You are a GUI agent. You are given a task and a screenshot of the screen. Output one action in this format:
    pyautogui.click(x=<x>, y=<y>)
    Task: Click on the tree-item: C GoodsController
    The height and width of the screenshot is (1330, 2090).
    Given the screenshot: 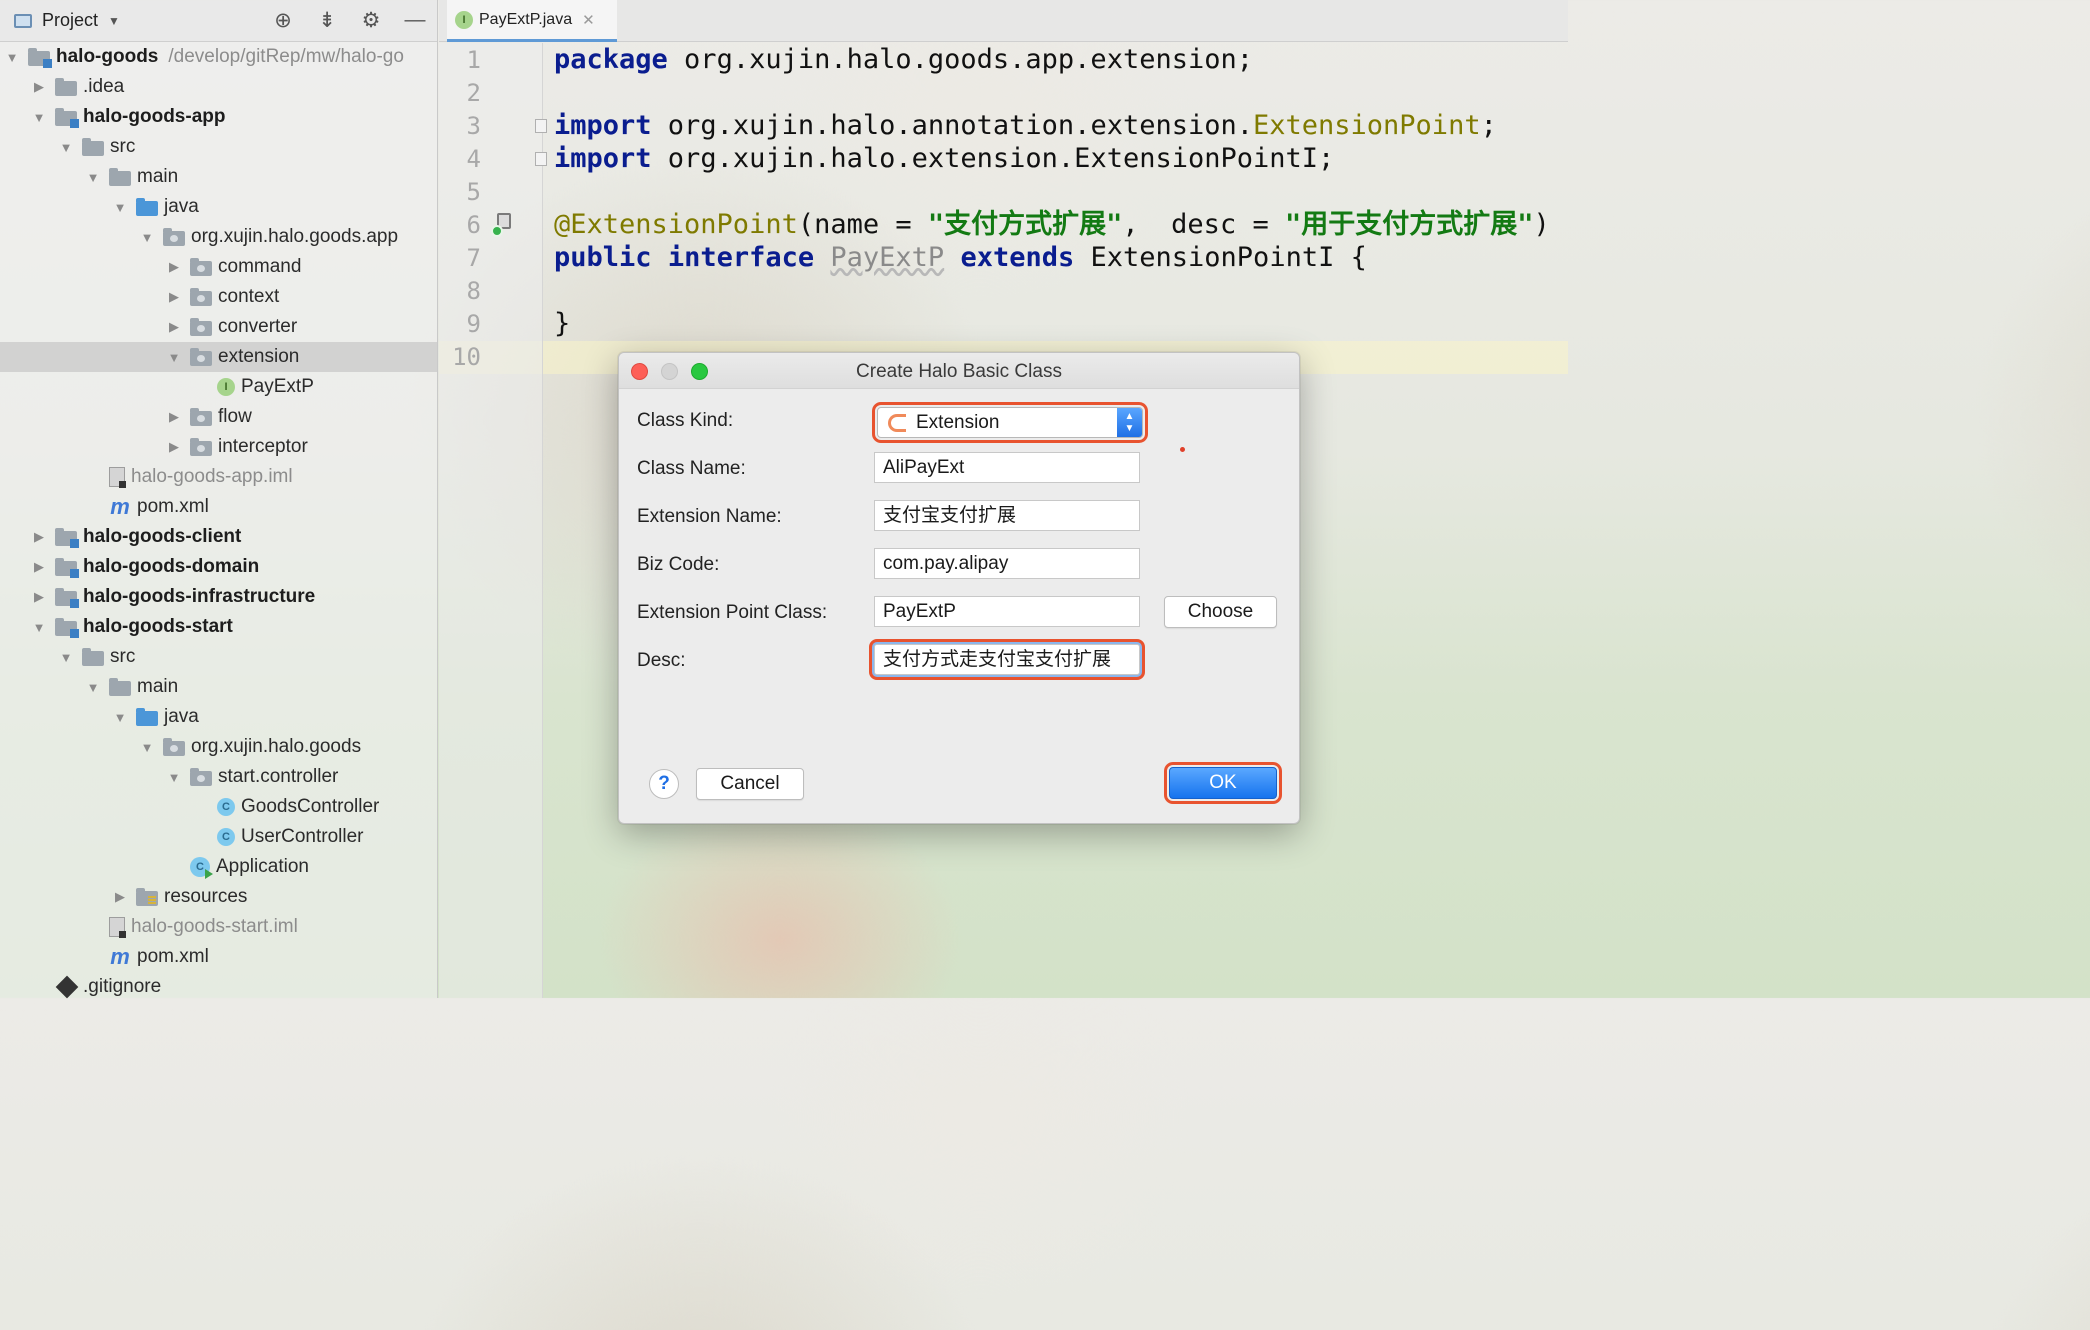 What is the action you would take?
    pyautogui.click(x=219, y=807)
    